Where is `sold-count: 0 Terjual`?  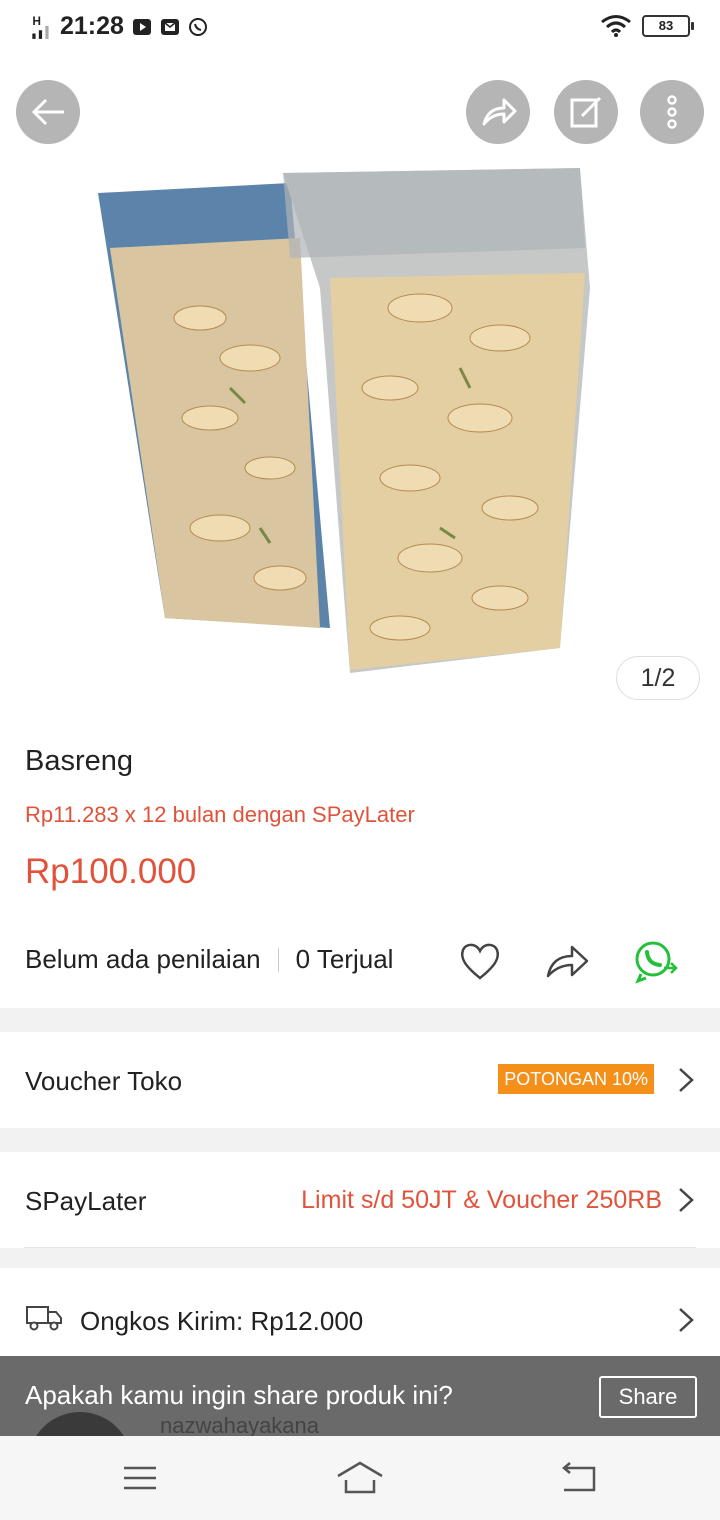
sold-count: 0 Terjual is located at coordinates (344, 959).